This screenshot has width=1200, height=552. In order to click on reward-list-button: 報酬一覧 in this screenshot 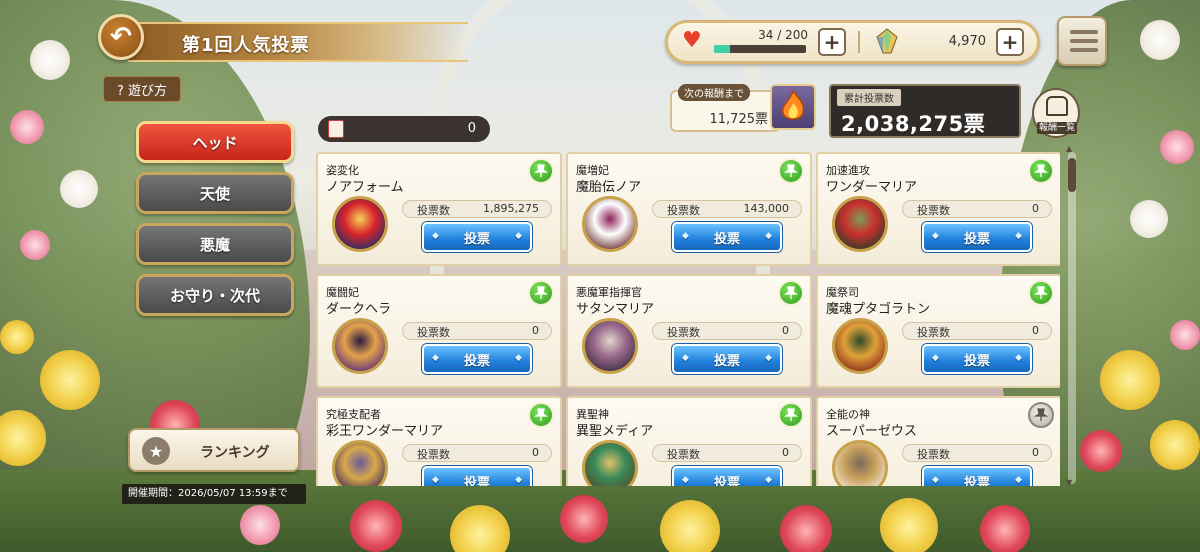, I will do `click(1056, 113)`.